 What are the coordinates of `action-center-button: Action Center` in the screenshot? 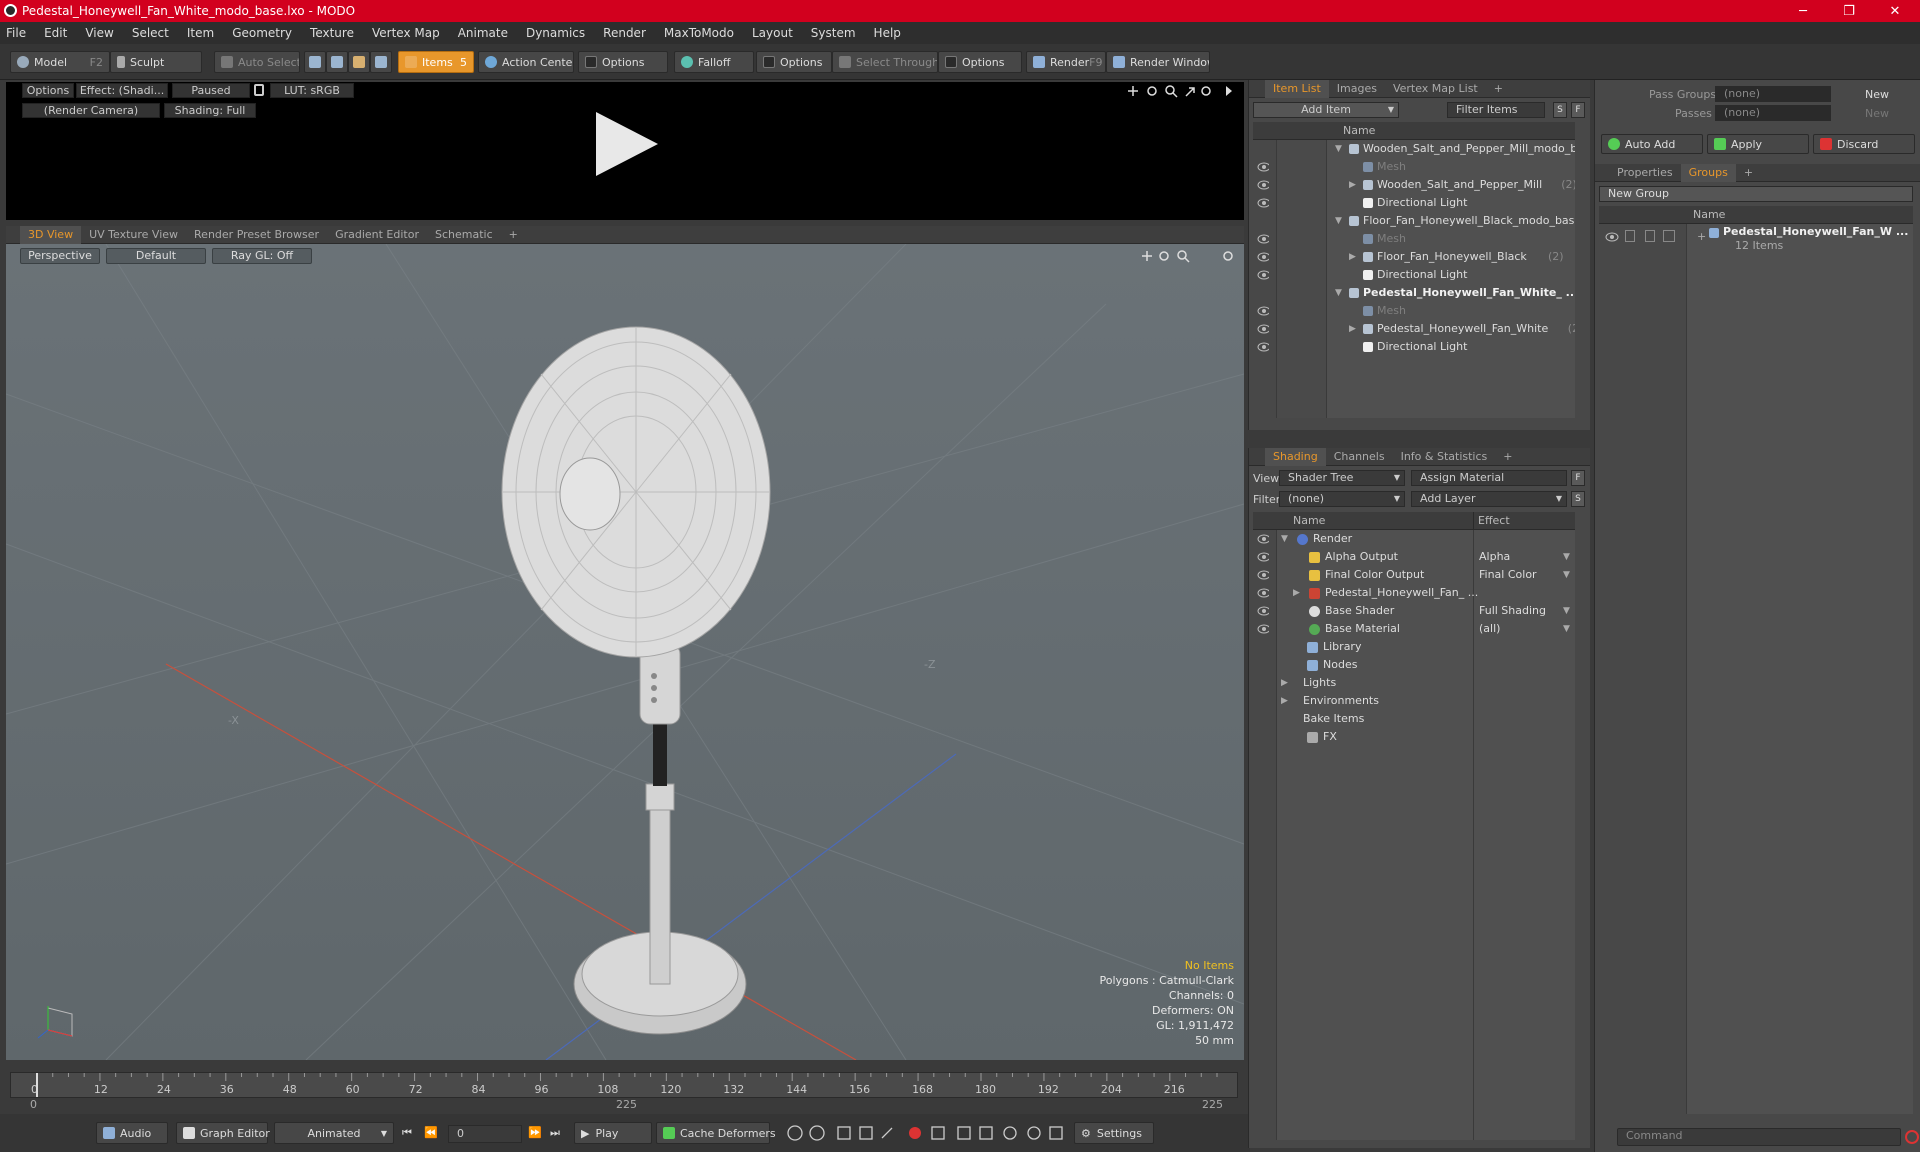 It's located at (526, 62).